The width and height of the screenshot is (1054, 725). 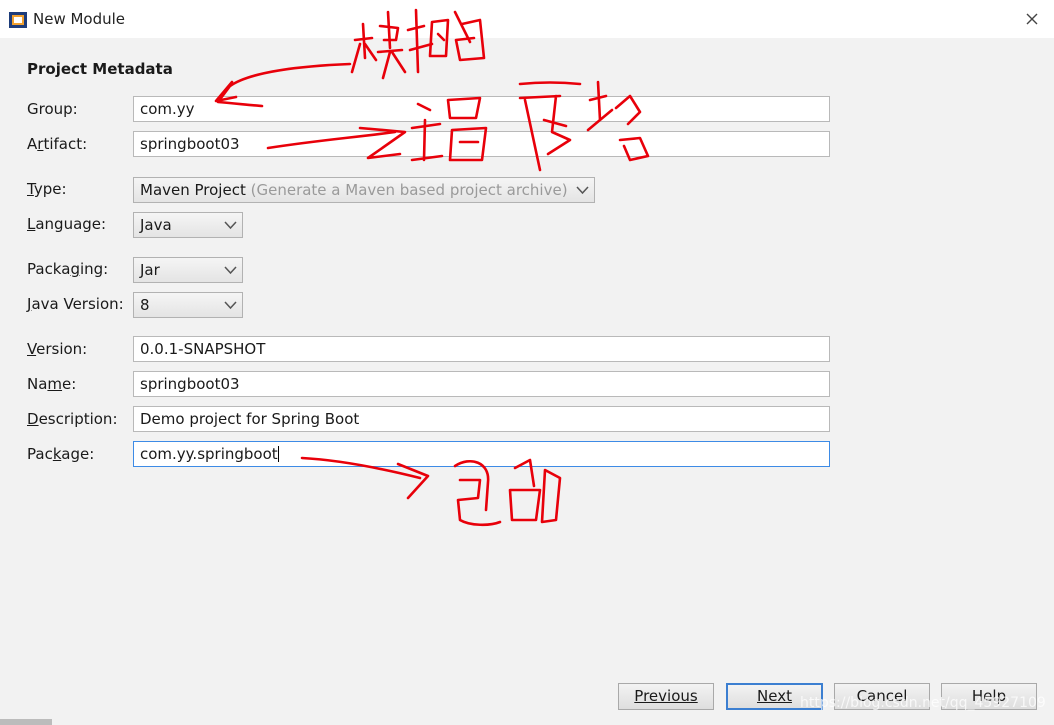 I want to click on packaging-select-value: Jar, so click(x=150, y=270).